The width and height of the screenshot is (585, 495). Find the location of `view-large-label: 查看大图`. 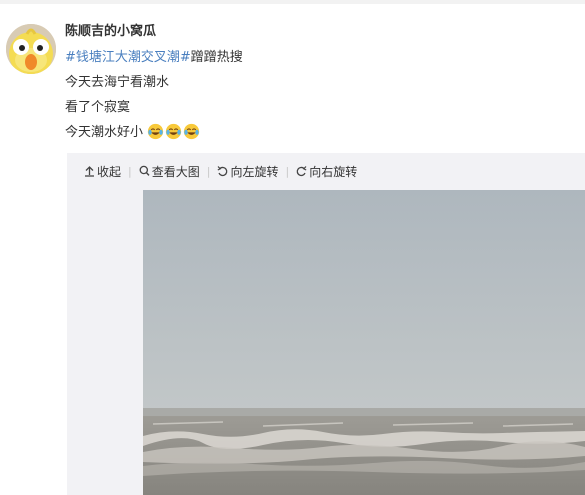

view-large-label: 查看大图 is located at coordinates (175, 171).